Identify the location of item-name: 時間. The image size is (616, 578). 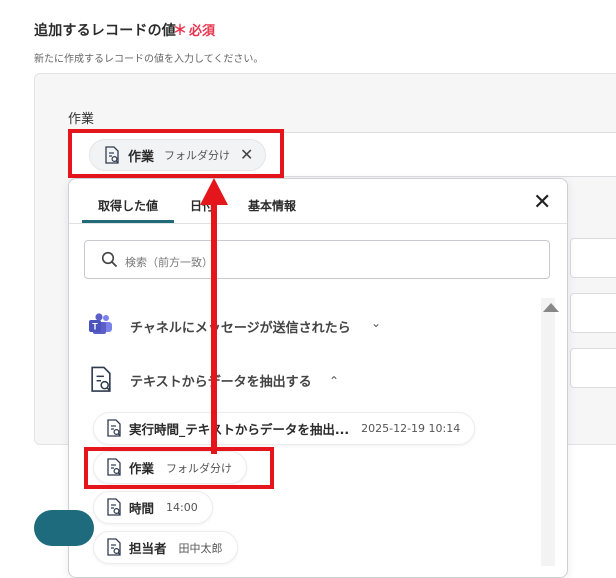
(142, 508).